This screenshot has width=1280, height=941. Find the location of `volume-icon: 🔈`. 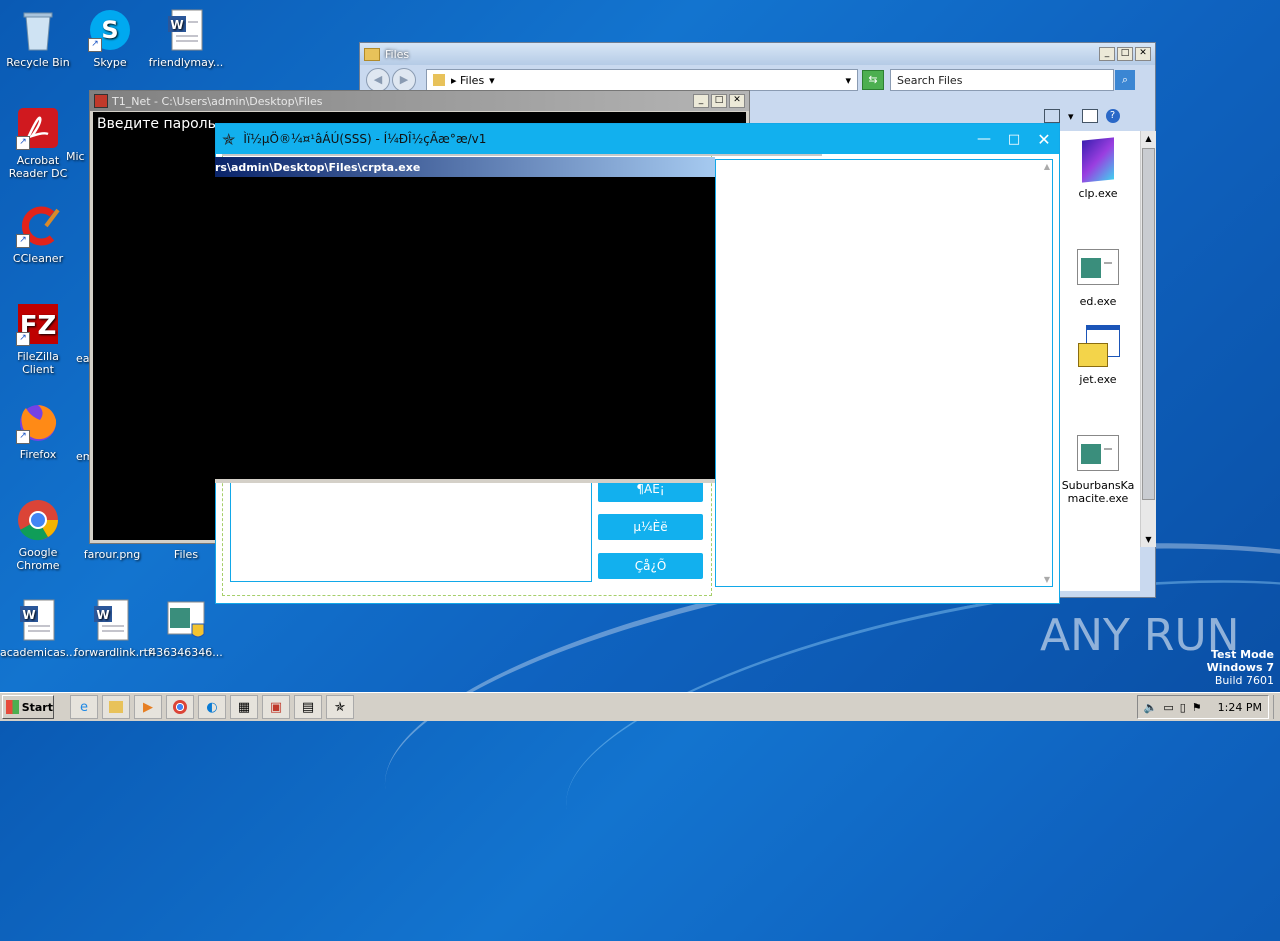

volume-icon: 🔈 is located at coordinates (1151, 707).